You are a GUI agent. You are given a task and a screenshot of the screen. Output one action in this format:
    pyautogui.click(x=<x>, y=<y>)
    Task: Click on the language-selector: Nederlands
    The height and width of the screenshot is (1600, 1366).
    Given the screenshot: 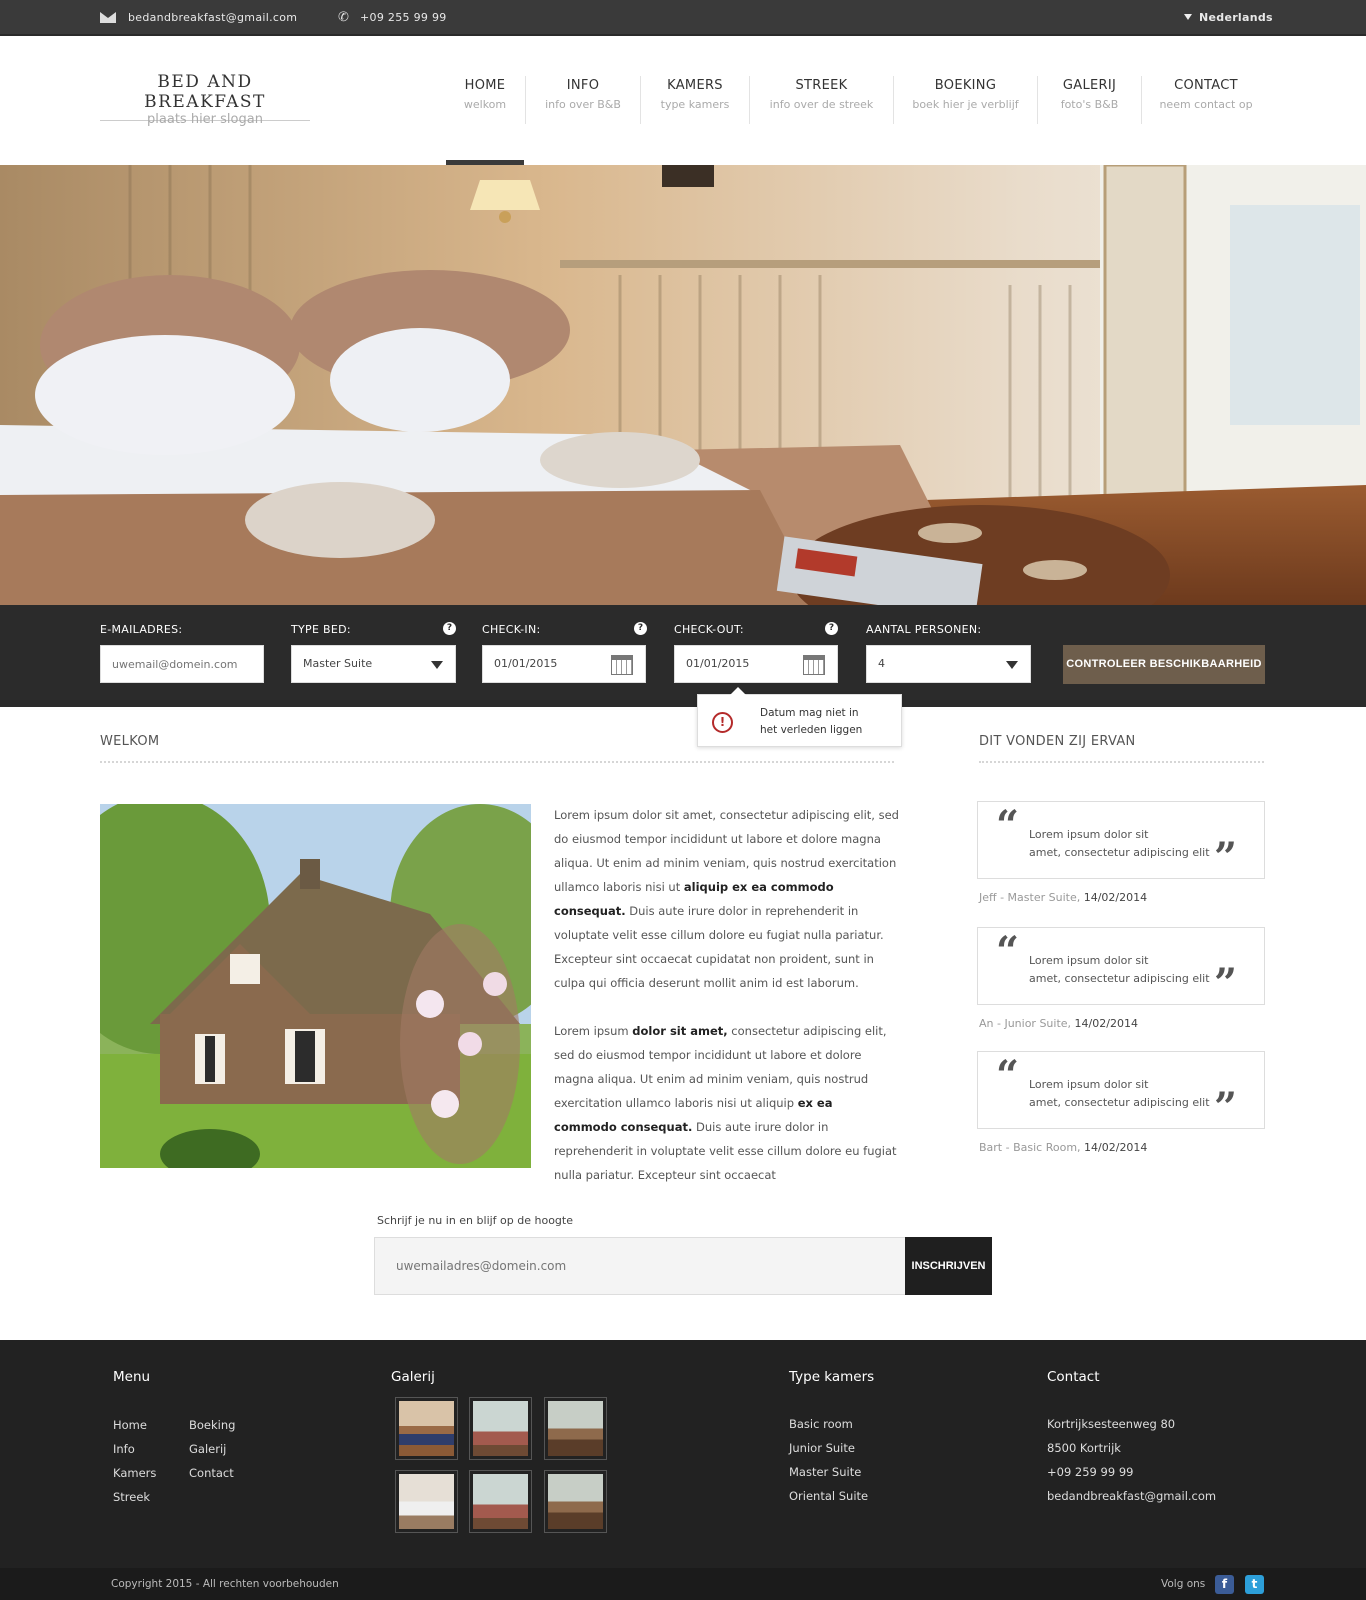 What is the action you would take?
    pyautogui.click(x=1236, y=17)
    